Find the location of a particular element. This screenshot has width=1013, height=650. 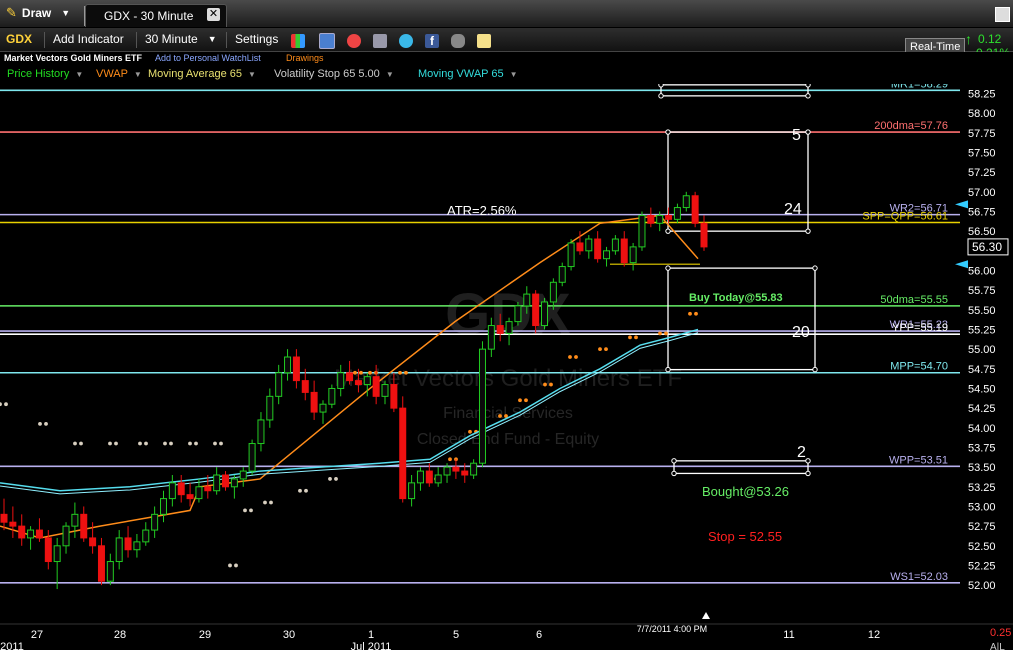

y-tick-label: 53.75 is located at coordinates (982, 448).